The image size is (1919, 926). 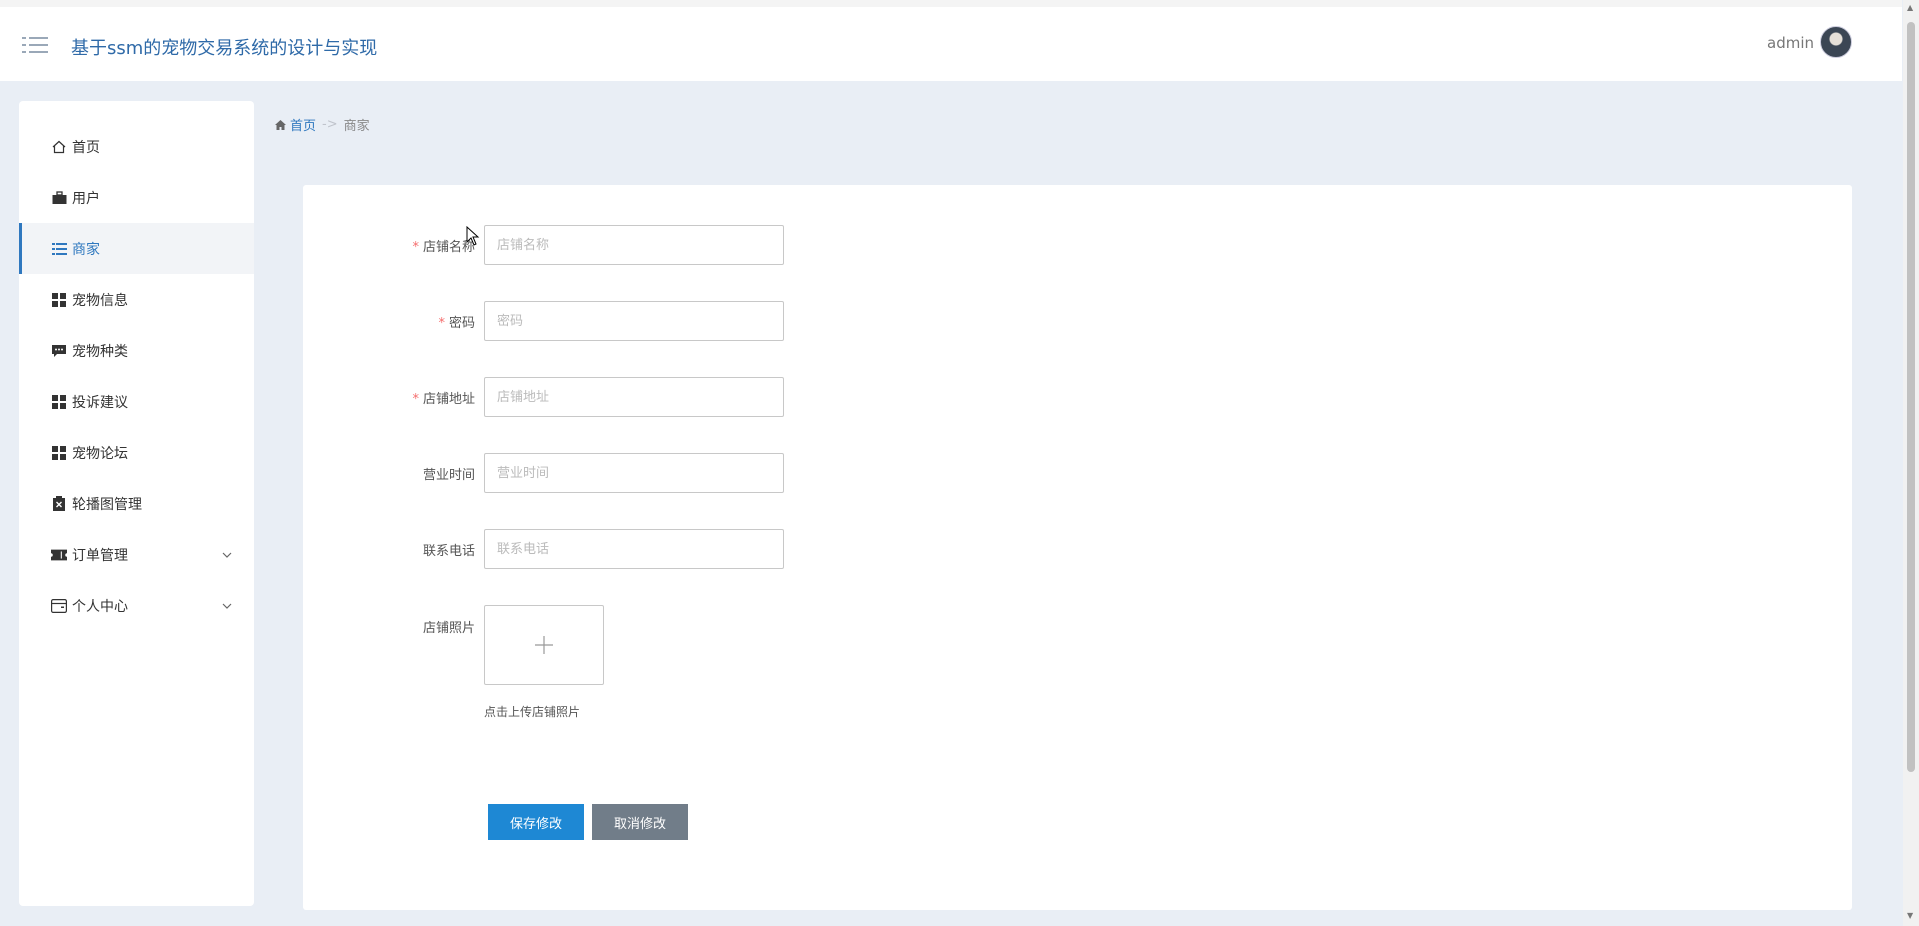 I want to click on sidebar-item-label: 首页, so click(x=86, y=147).